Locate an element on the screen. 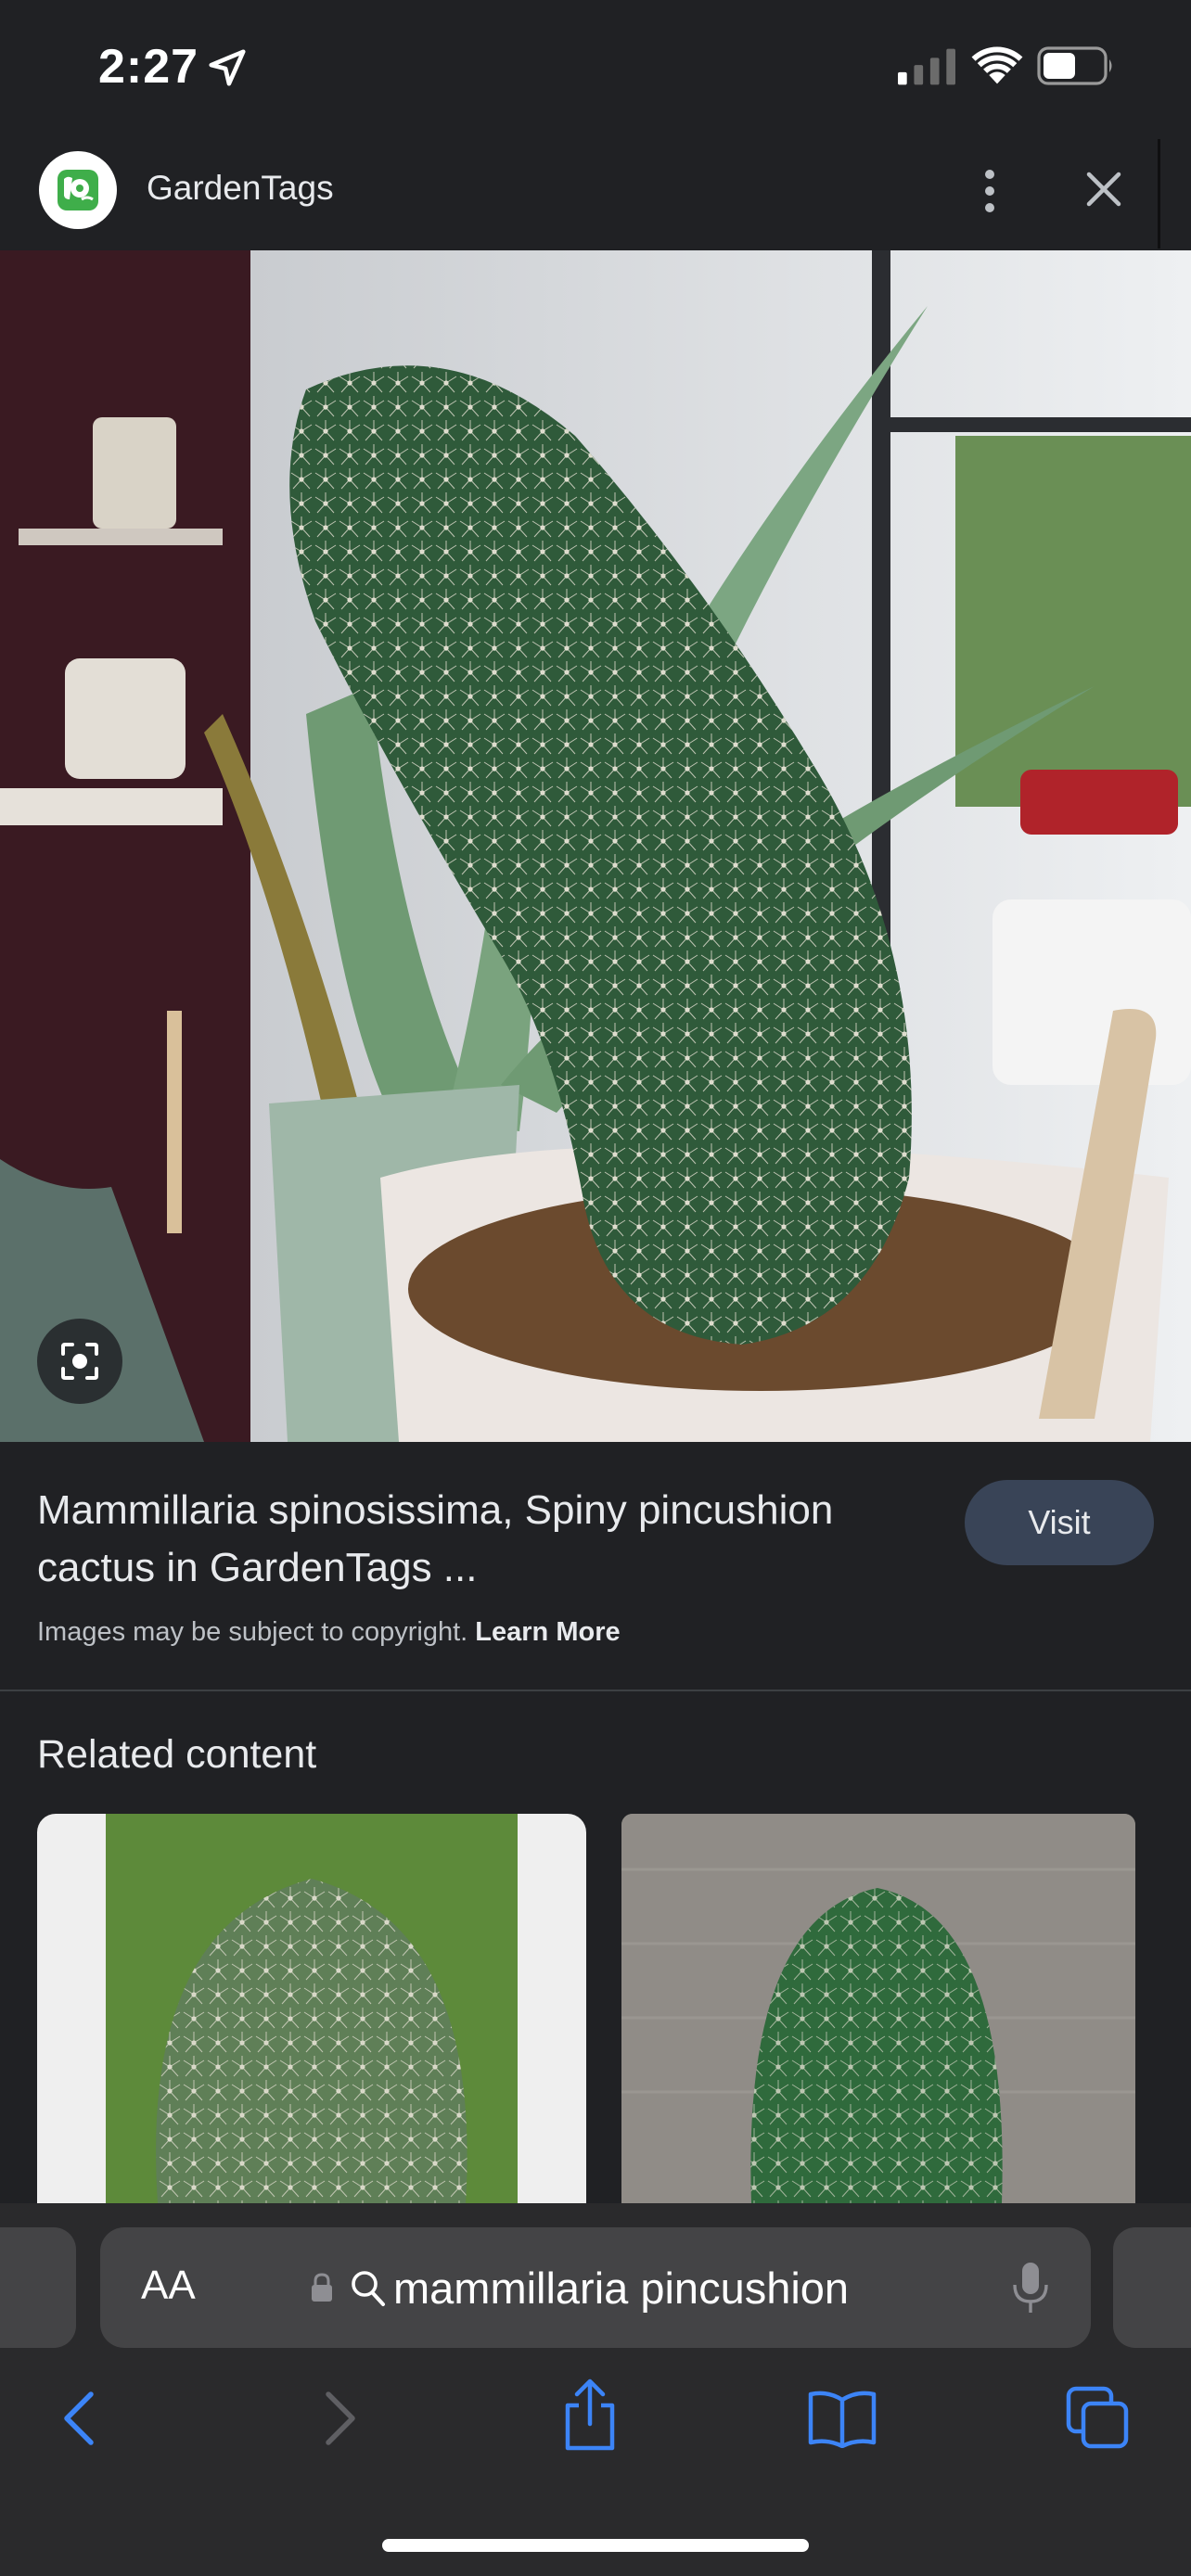 This screenshot has width=1191, height=2576. forward-icon is located at coordinates (339, 2419).